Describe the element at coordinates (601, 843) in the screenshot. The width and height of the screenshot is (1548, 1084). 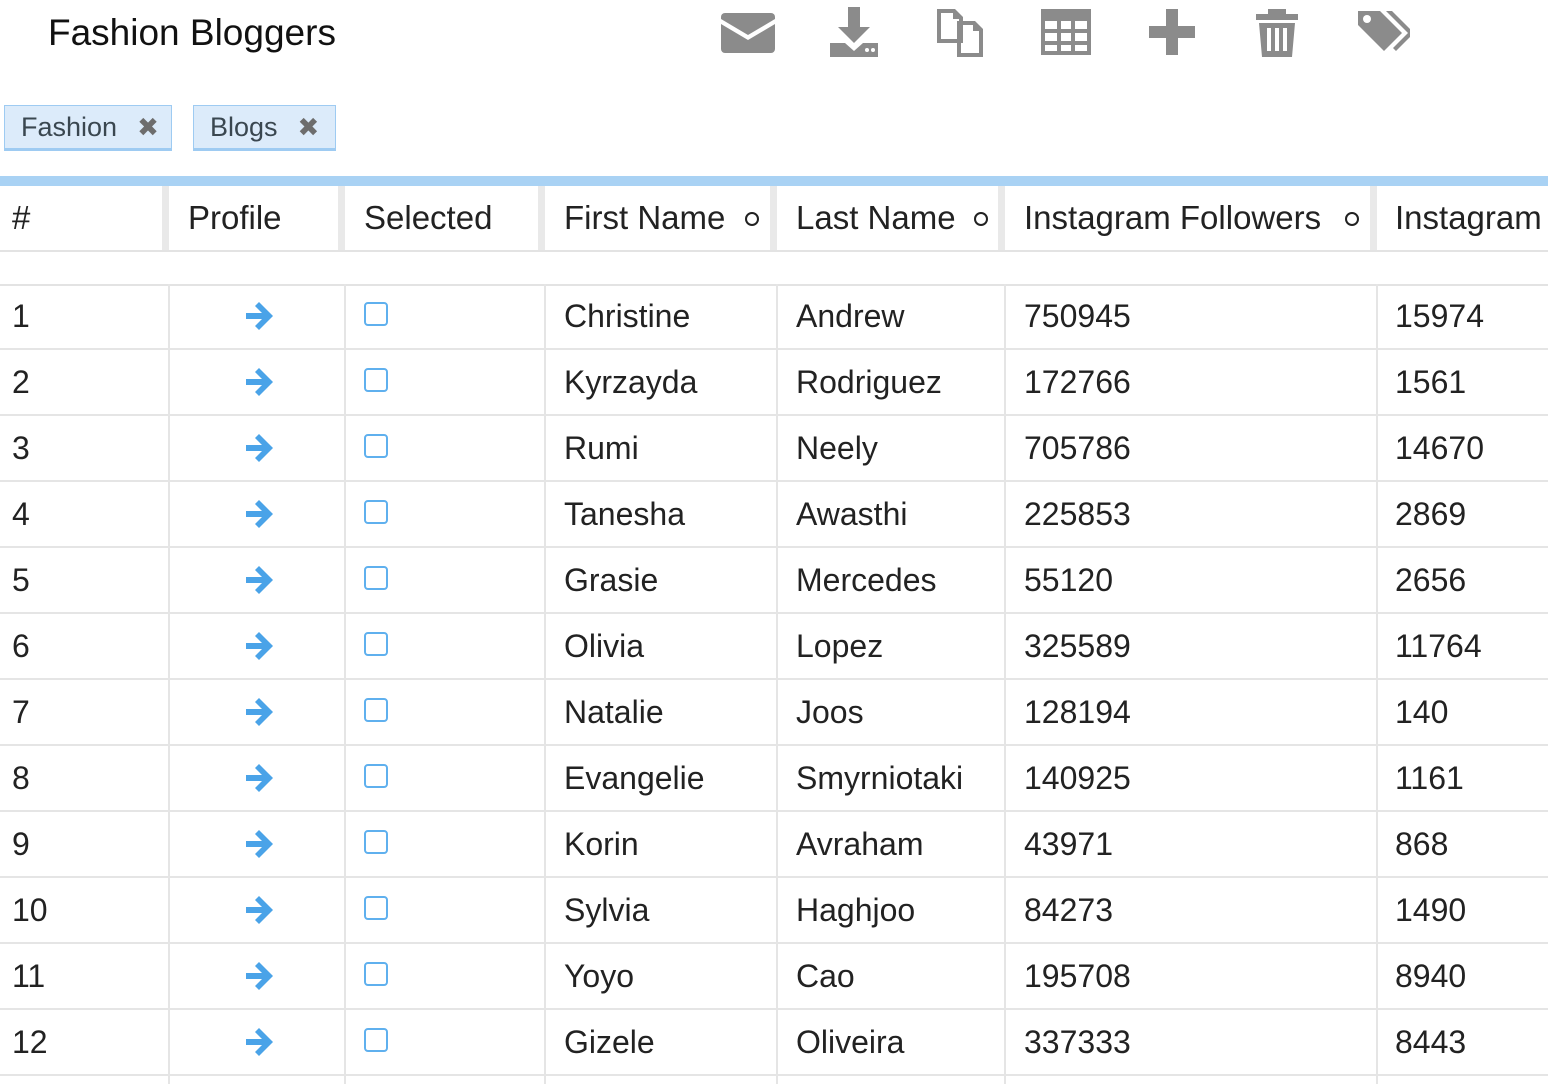
I see `first-name-cell: Korin` at that location.